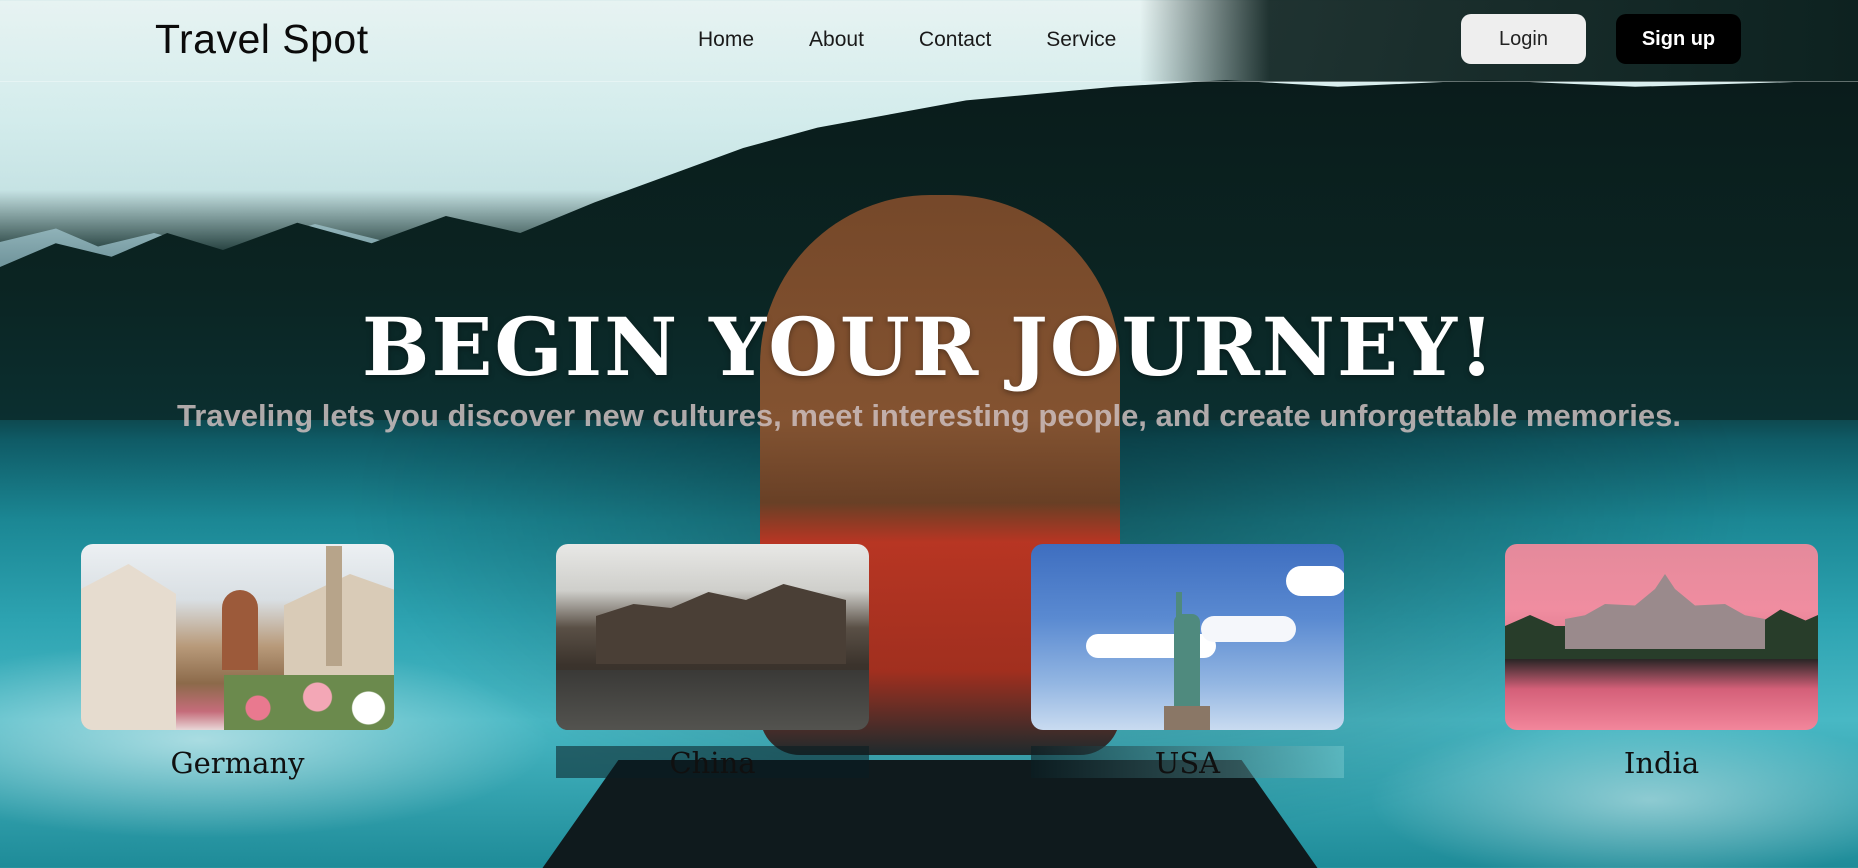  Describe the element at coordinates (907, 40) in the screenshot. I see `main-nav: Home About Contact Service` at that location.